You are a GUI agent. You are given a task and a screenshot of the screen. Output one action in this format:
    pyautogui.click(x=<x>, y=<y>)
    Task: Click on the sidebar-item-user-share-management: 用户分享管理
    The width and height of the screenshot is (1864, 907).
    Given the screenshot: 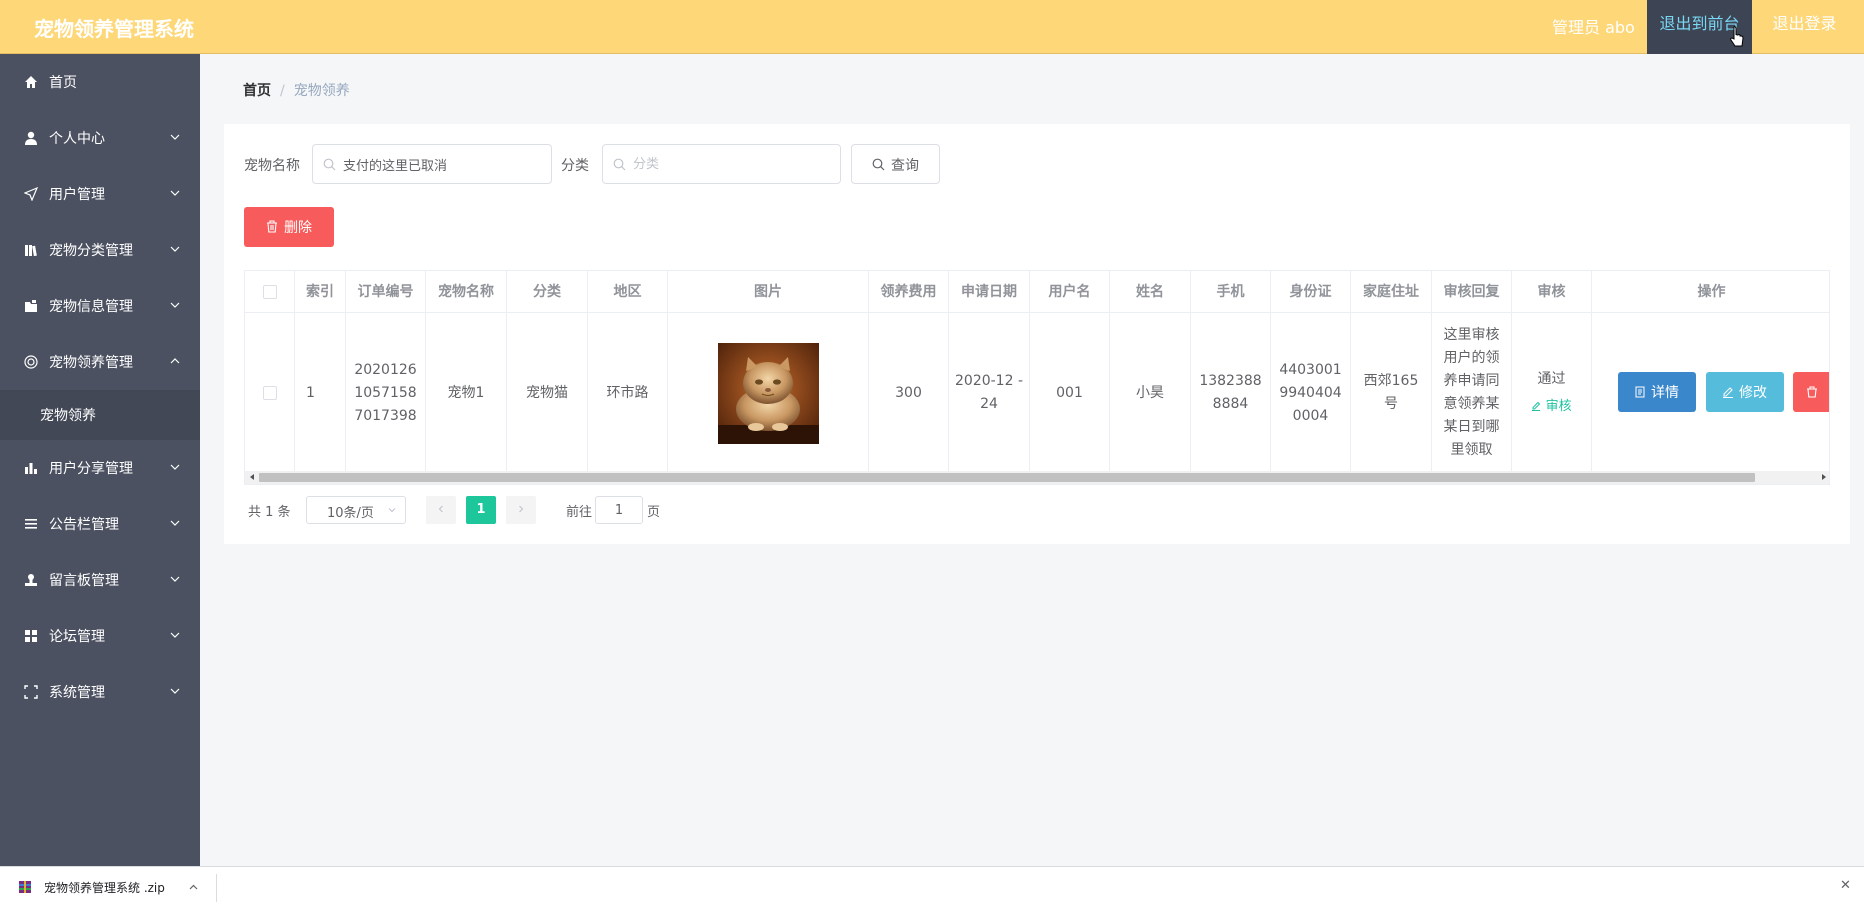 What is the action you would take?
    pyautogui.click(x=100, y=468)
    